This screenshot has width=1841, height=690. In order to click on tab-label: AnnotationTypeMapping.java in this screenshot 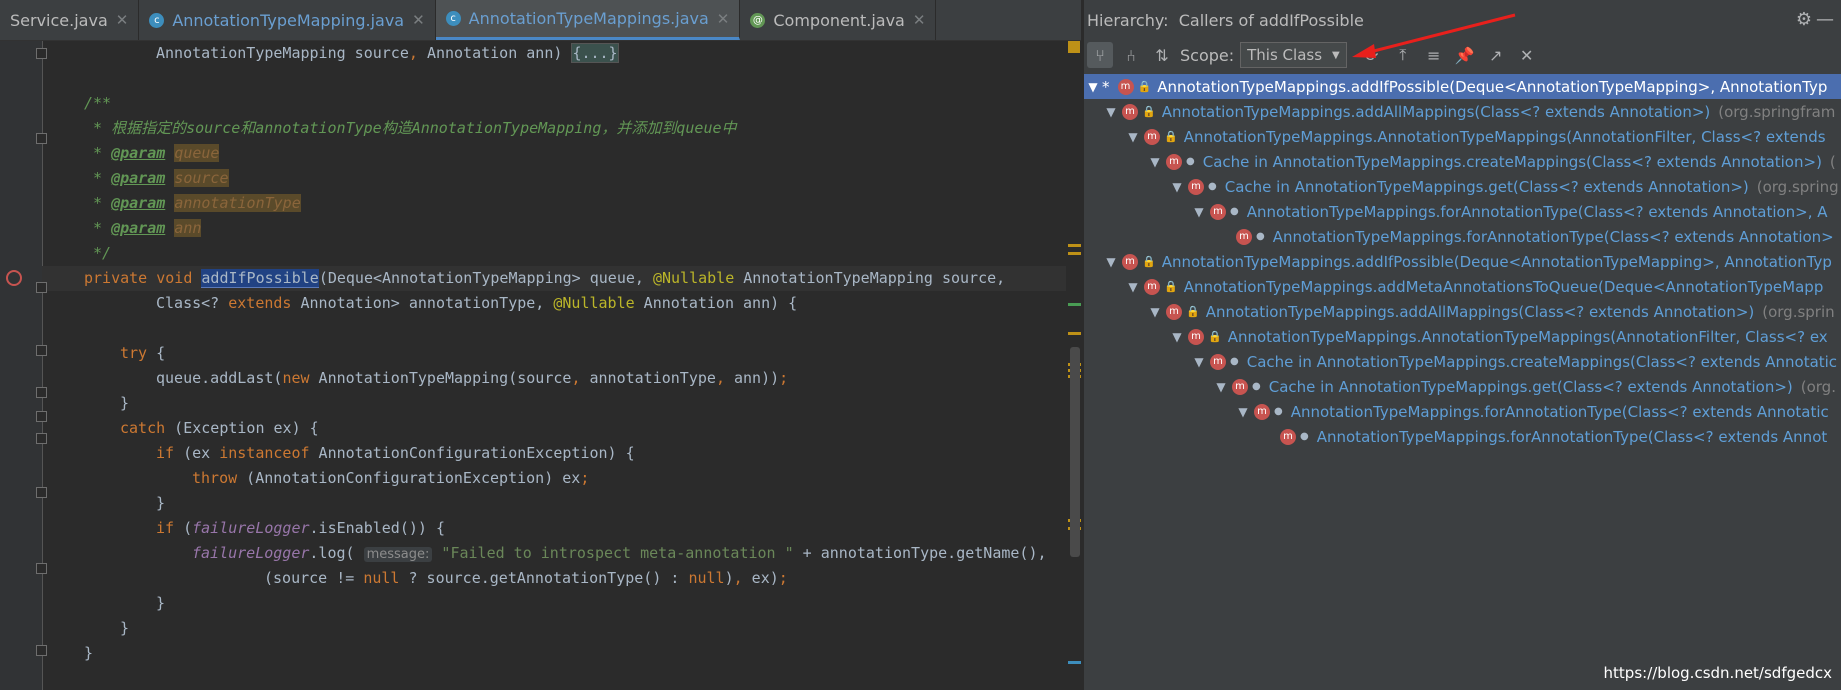, I will do `click(288, 20)`.